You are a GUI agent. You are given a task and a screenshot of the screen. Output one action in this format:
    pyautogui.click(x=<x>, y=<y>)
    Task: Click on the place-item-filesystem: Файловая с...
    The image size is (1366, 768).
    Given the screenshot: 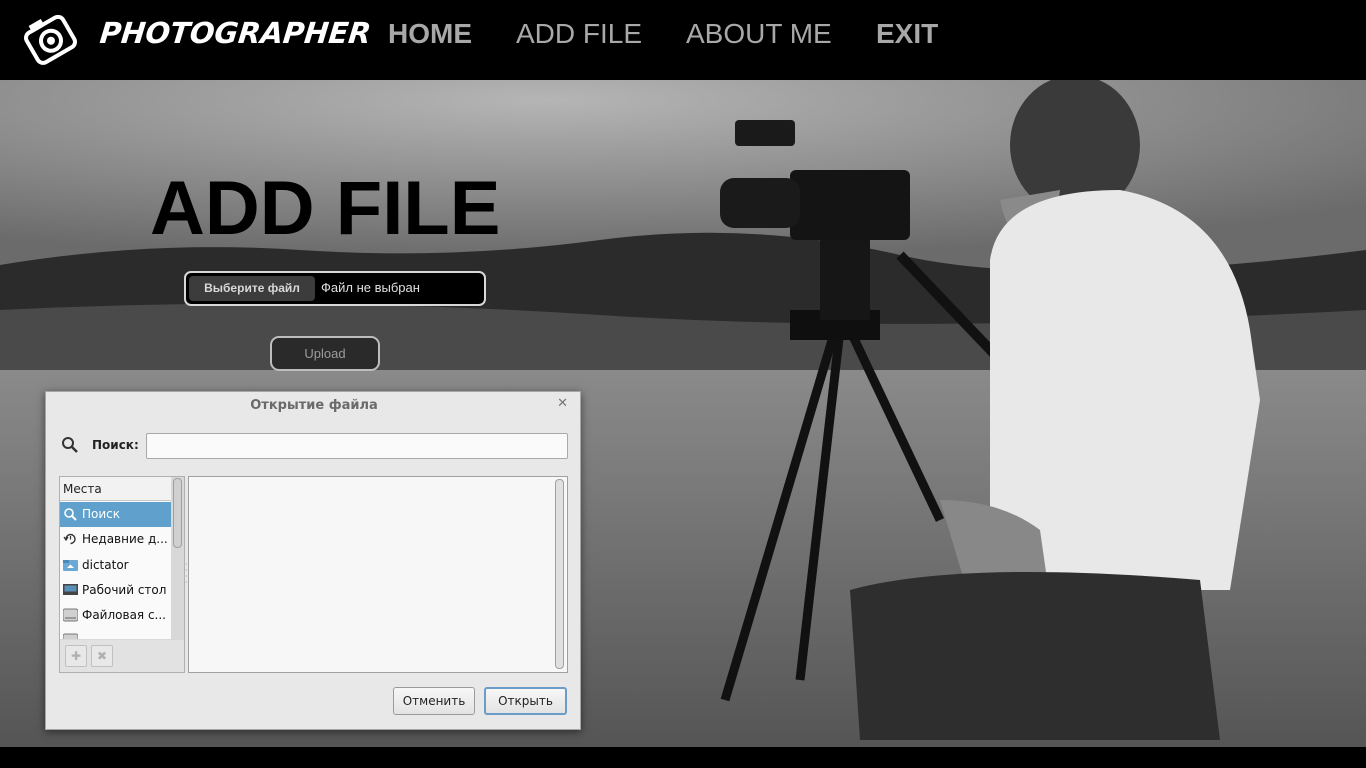 What is the action you would take?
    pyautogui.click(x=115, y=615)
    